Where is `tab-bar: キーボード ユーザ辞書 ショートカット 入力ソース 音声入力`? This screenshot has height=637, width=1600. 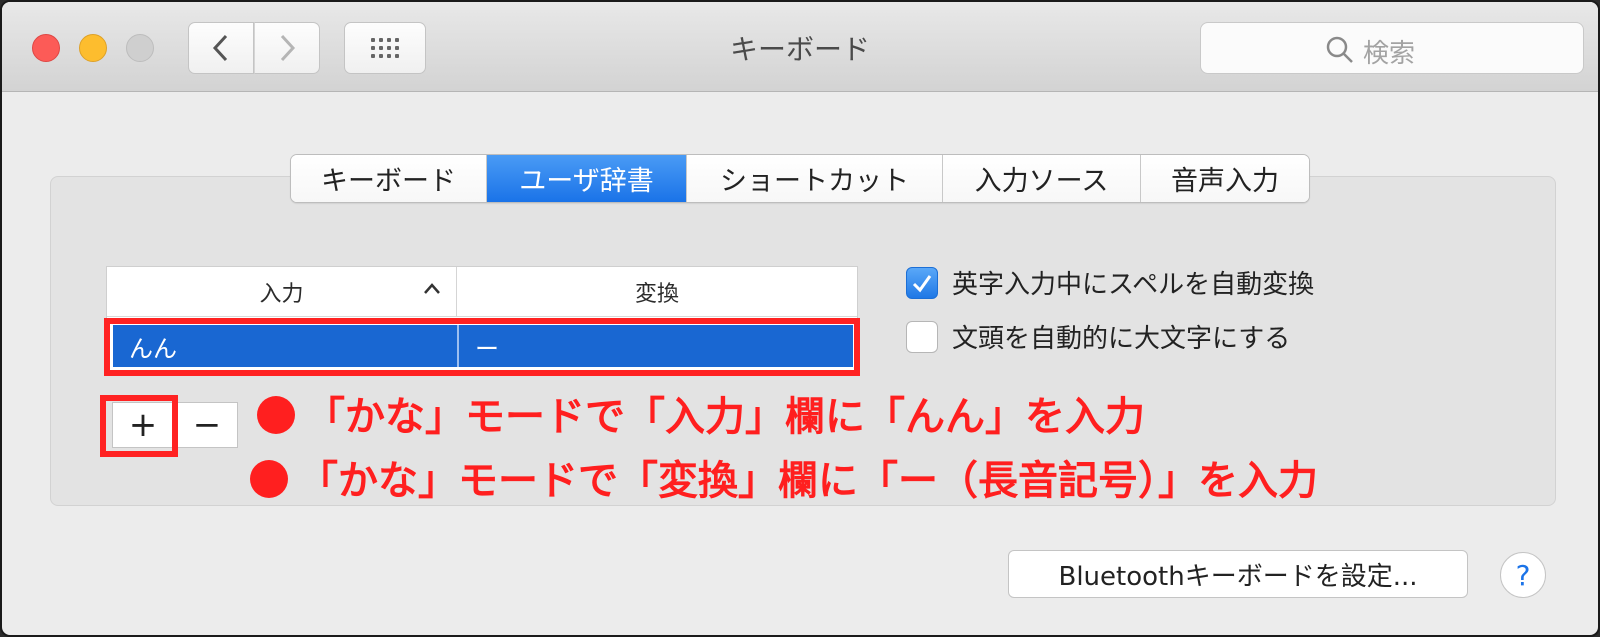 tab-bar: キーボード ユーザ辞書 ショートカット 入力ソース 音声入力 is located at coordinates (800, 178).